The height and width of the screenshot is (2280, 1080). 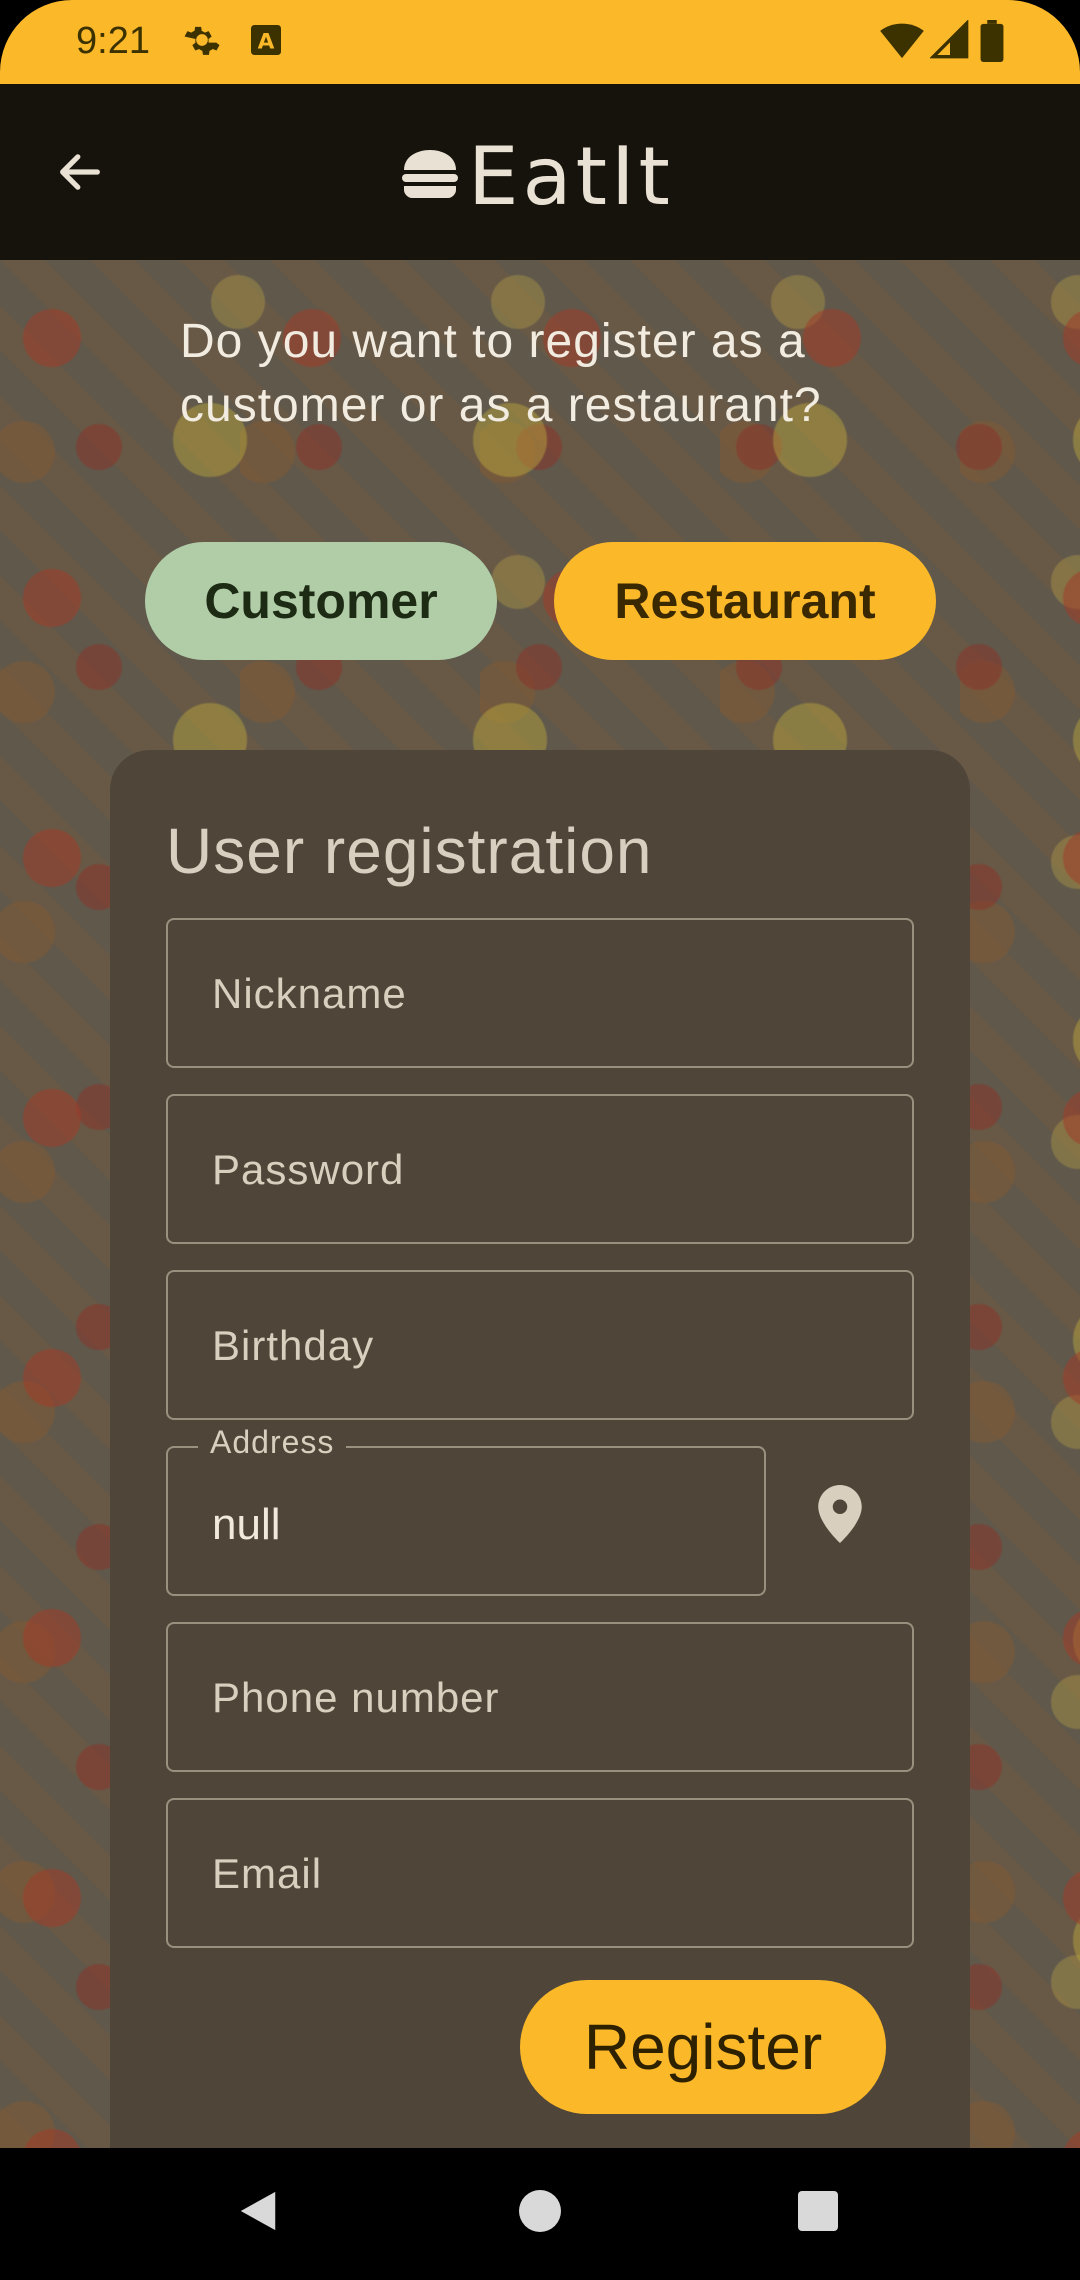 I want to click on signal-icon, so click(x=949, y=42).